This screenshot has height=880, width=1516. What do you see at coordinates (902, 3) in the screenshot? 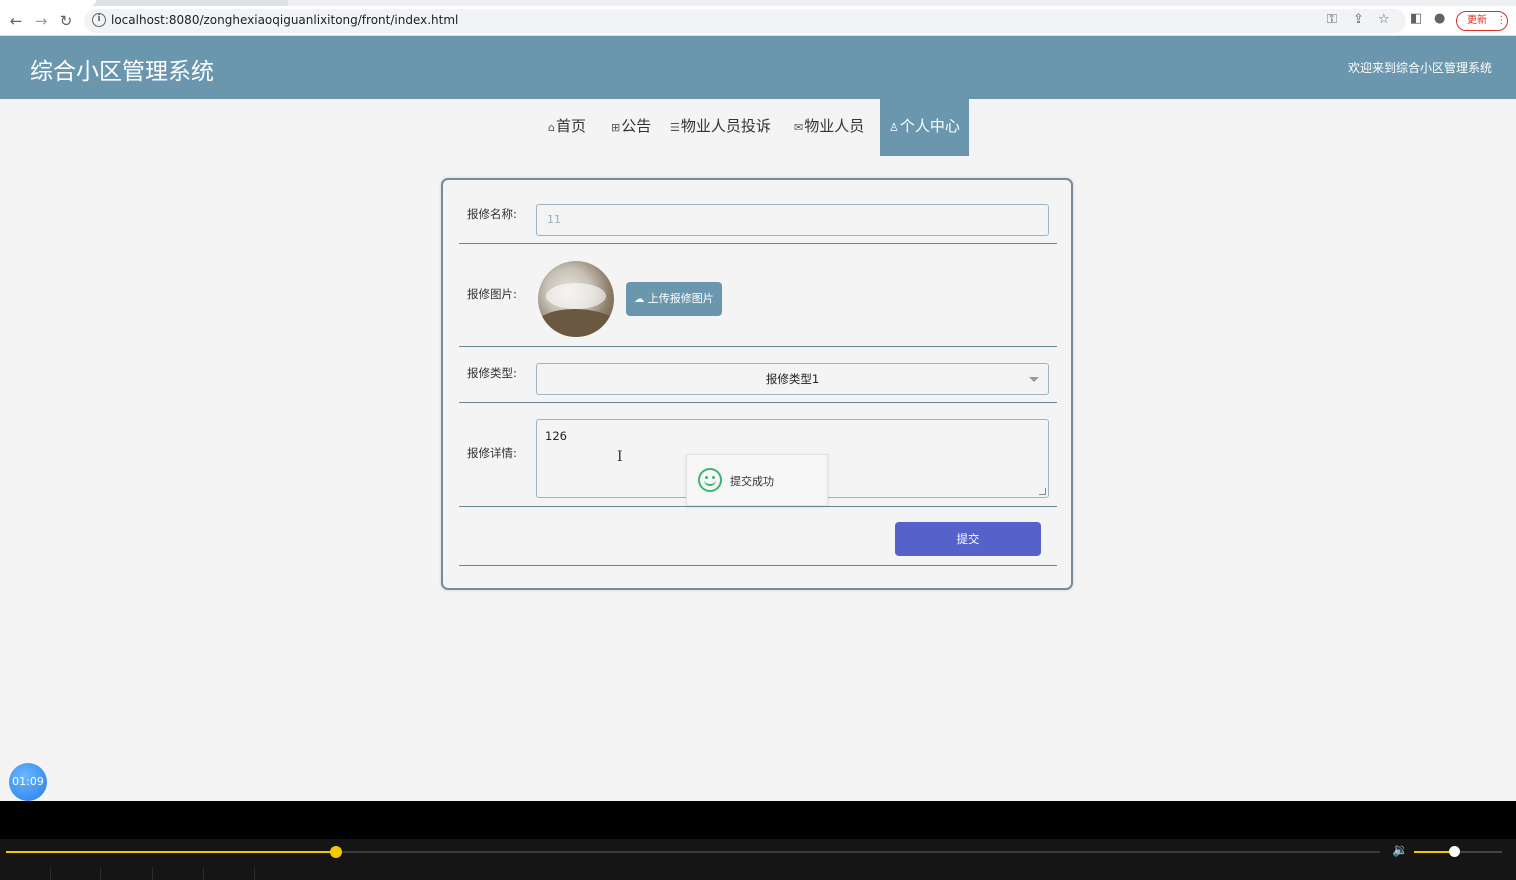
I see `browser-tab-inactive` at bounding box center [902, 3].